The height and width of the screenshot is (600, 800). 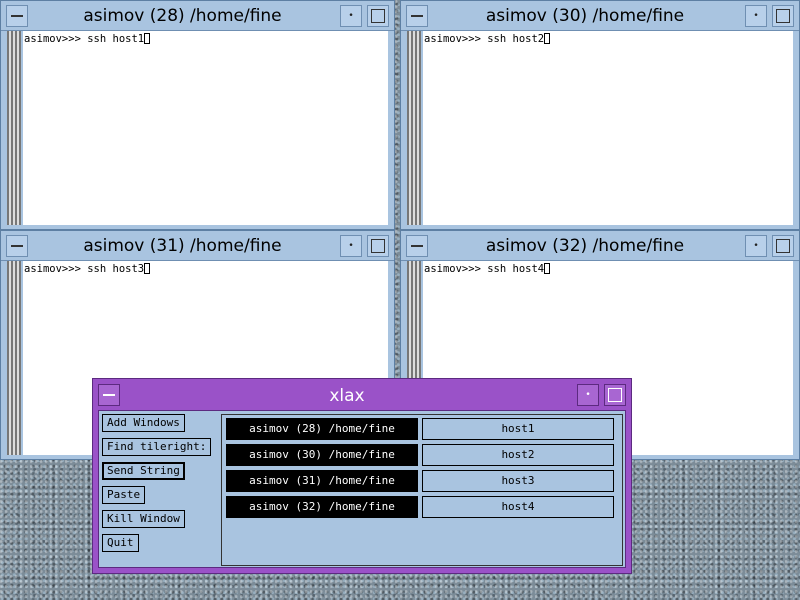 I want to click on window-entry: asimov (28) /home/fine, so click(x=322, y=429).